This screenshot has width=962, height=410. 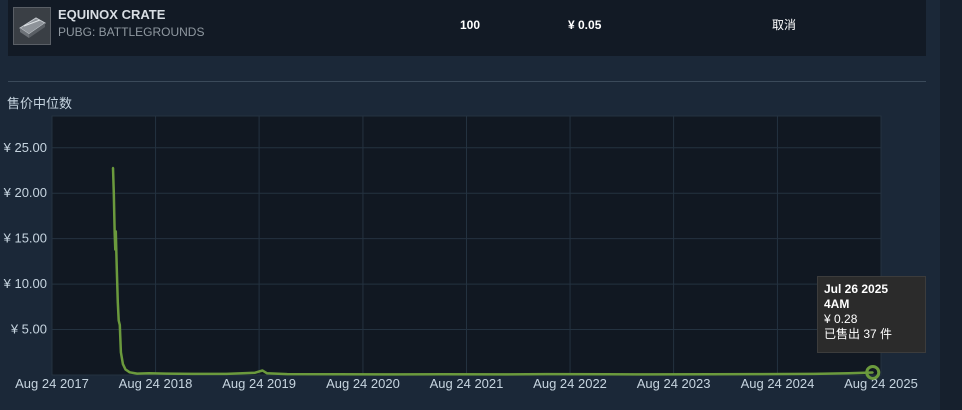 I want to click on y-tick-label: ¥ 20.00, so click(x=25, y=192).